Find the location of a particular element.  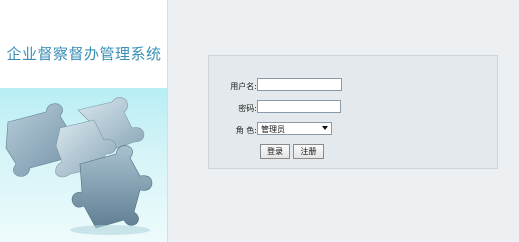

register-button: 注册 is located at coordinates (308, 151).